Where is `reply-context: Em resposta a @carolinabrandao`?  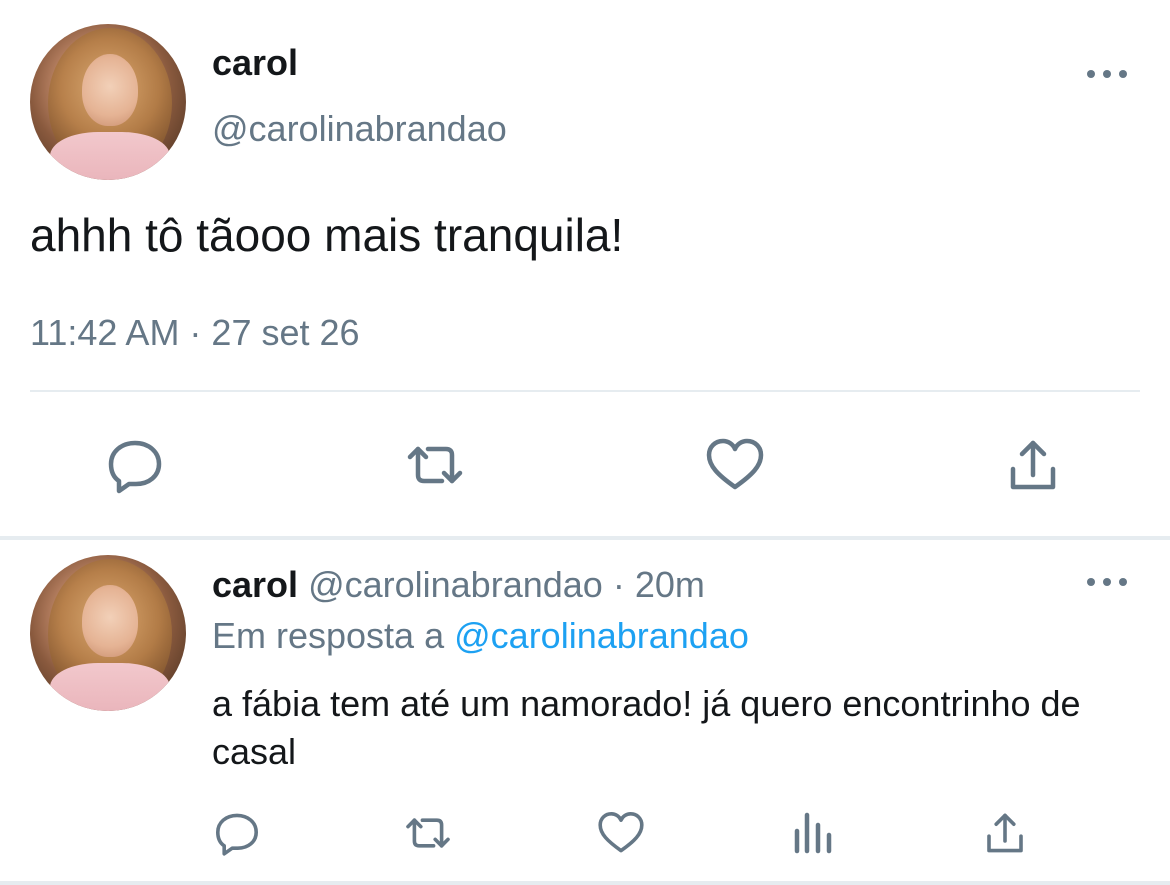
reply-context: Em resposta a @carolinabrandao is located at coordinates (480, 636).